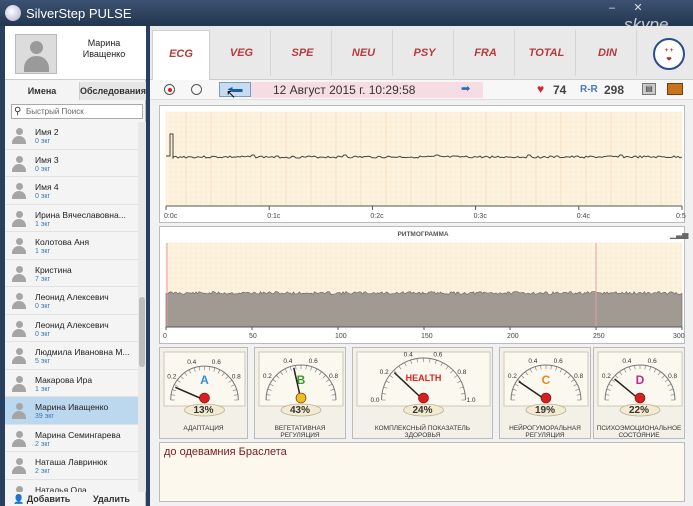 This screenshot has width=693, height=506. I want to click on close-icon: ✕, so click(638, 8).